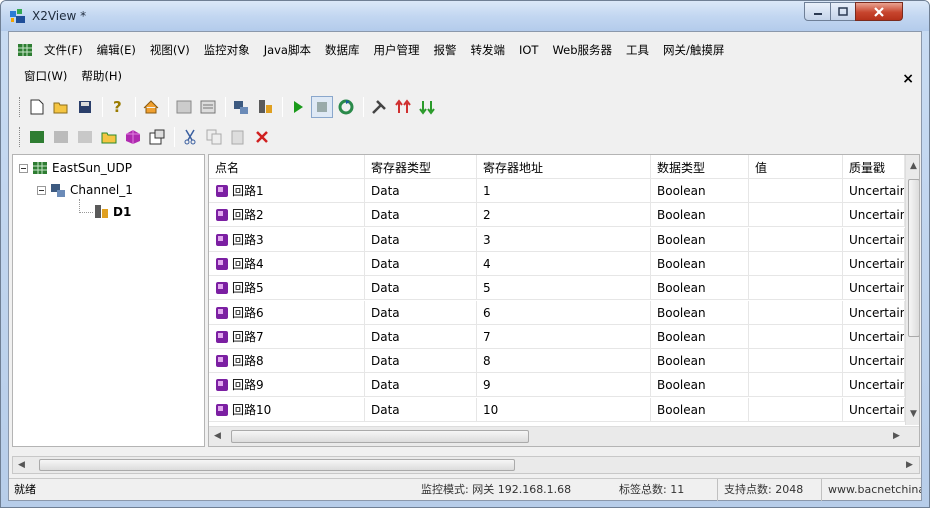  I want to click on delete-button, so click(262, 137).